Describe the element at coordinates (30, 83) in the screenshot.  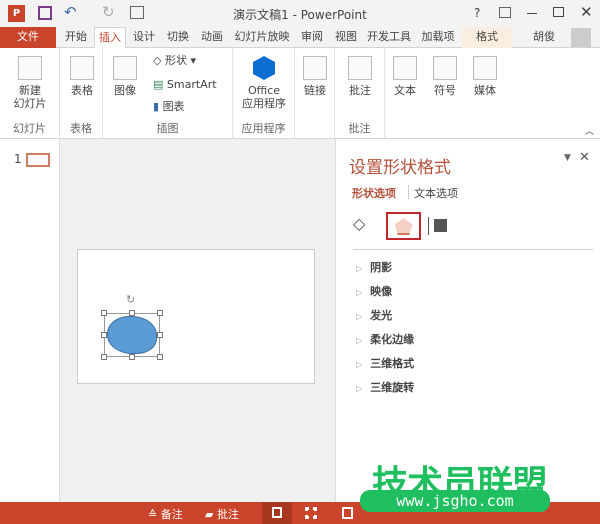
I see `new-slide-button: 新建 幻灯片` at that location.